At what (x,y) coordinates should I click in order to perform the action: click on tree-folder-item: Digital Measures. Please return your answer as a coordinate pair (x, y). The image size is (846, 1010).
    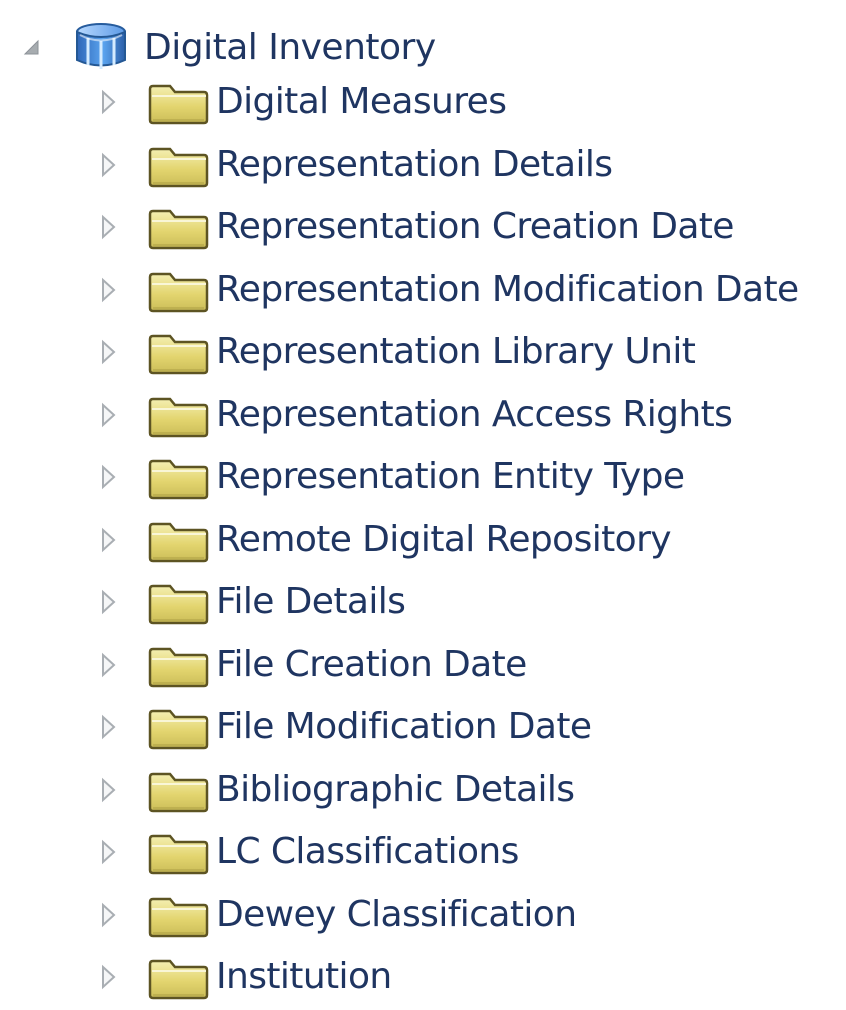
    Looking at the image, I should click on (423, 103).